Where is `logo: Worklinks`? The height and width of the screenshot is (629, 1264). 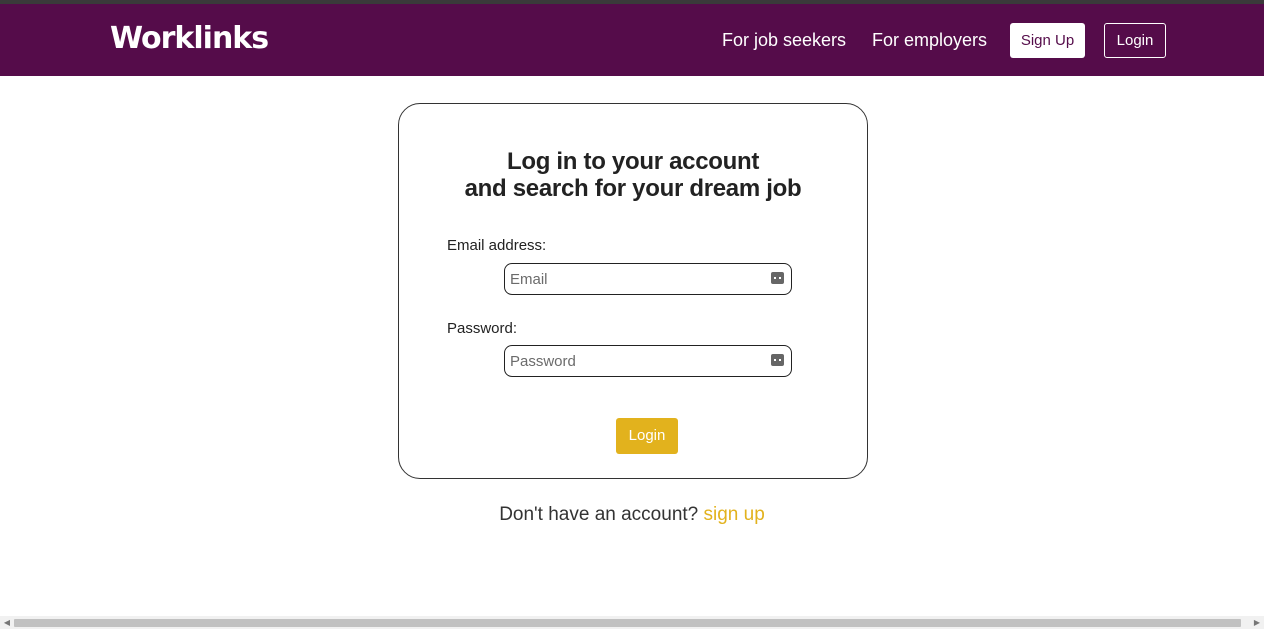
logo: Worklinks is located at coordinates (189, 39).